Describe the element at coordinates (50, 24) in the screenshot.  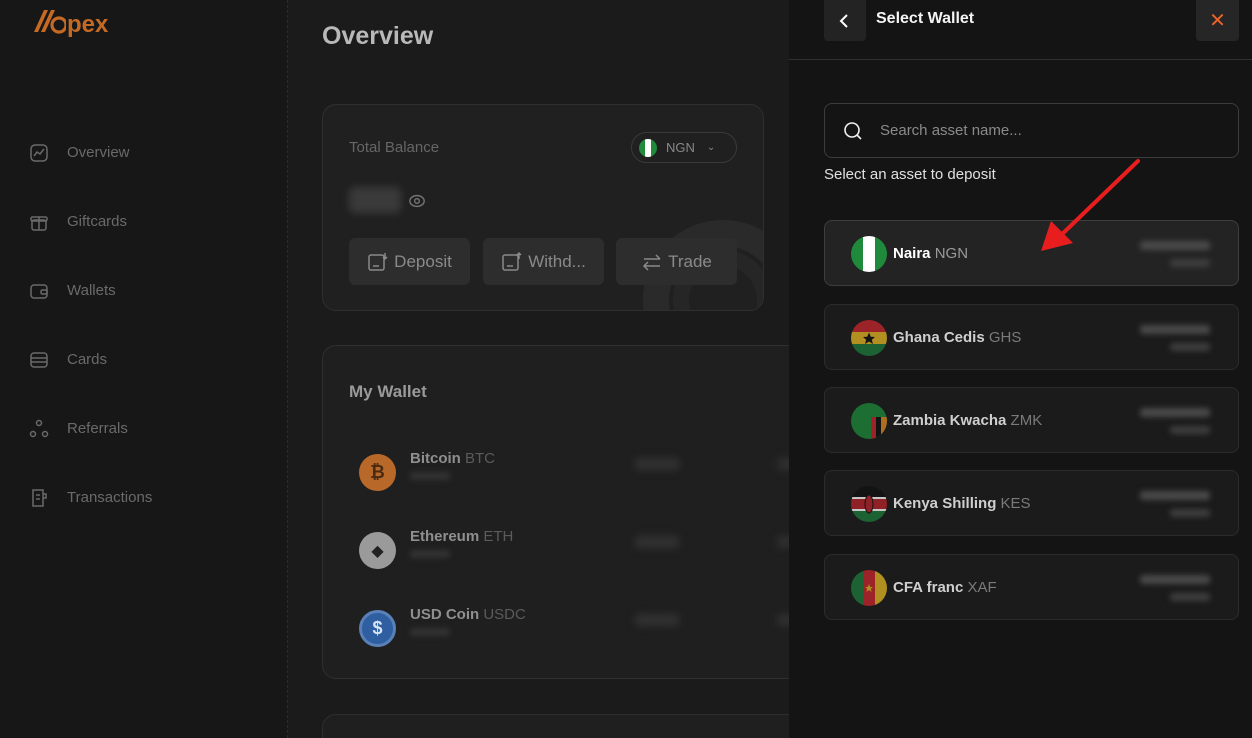
I see `logo-mark-icon` at that location.